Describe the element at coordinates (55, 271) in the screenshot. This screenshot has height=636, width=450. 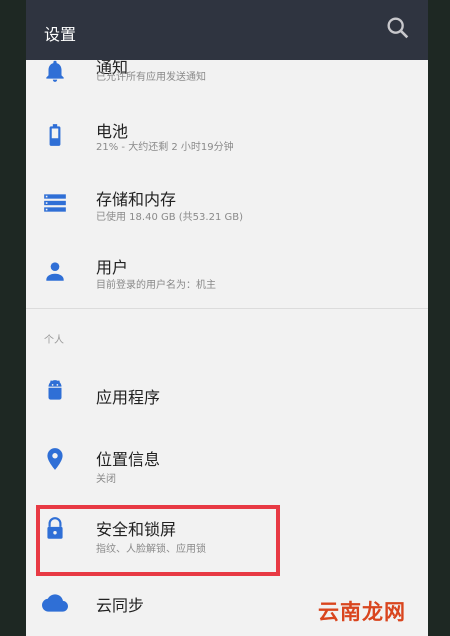
I see `person-icon` at that location.